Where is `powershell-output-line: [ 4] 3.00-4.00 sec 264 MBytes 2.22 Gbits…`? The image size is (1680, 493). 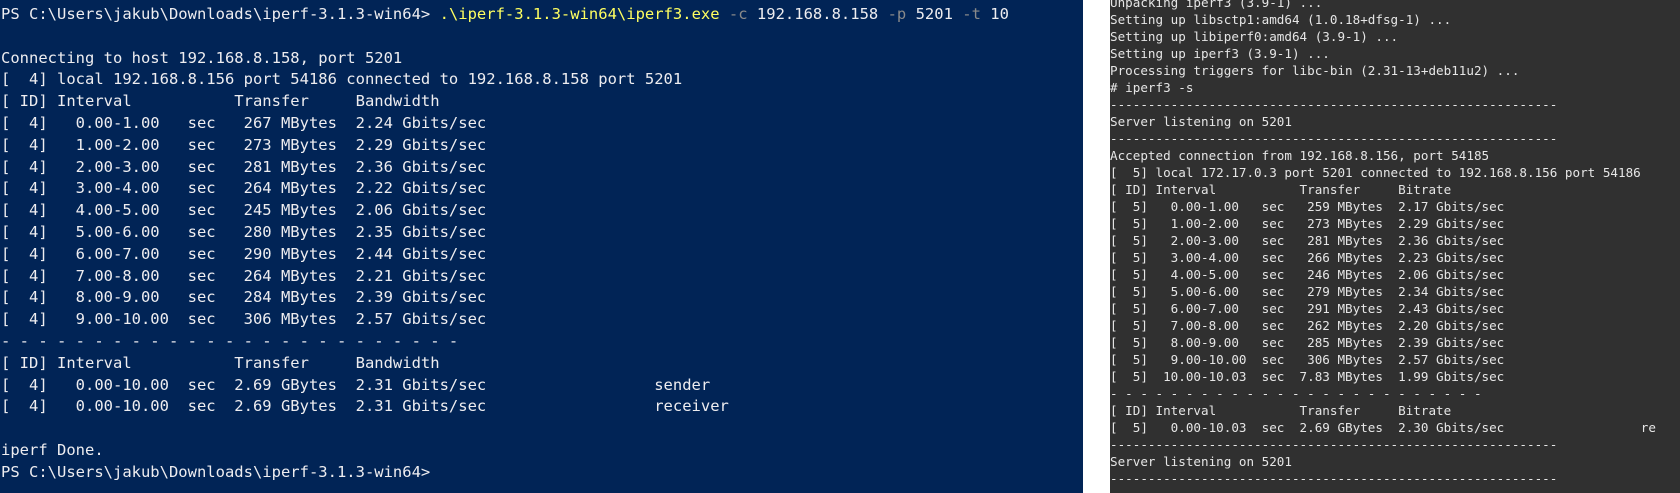 powershell-output-line: [ 4] 3.00-4.00 sec 264 MBytes 2.22 Gbits… is located at coordinates (244, 188).